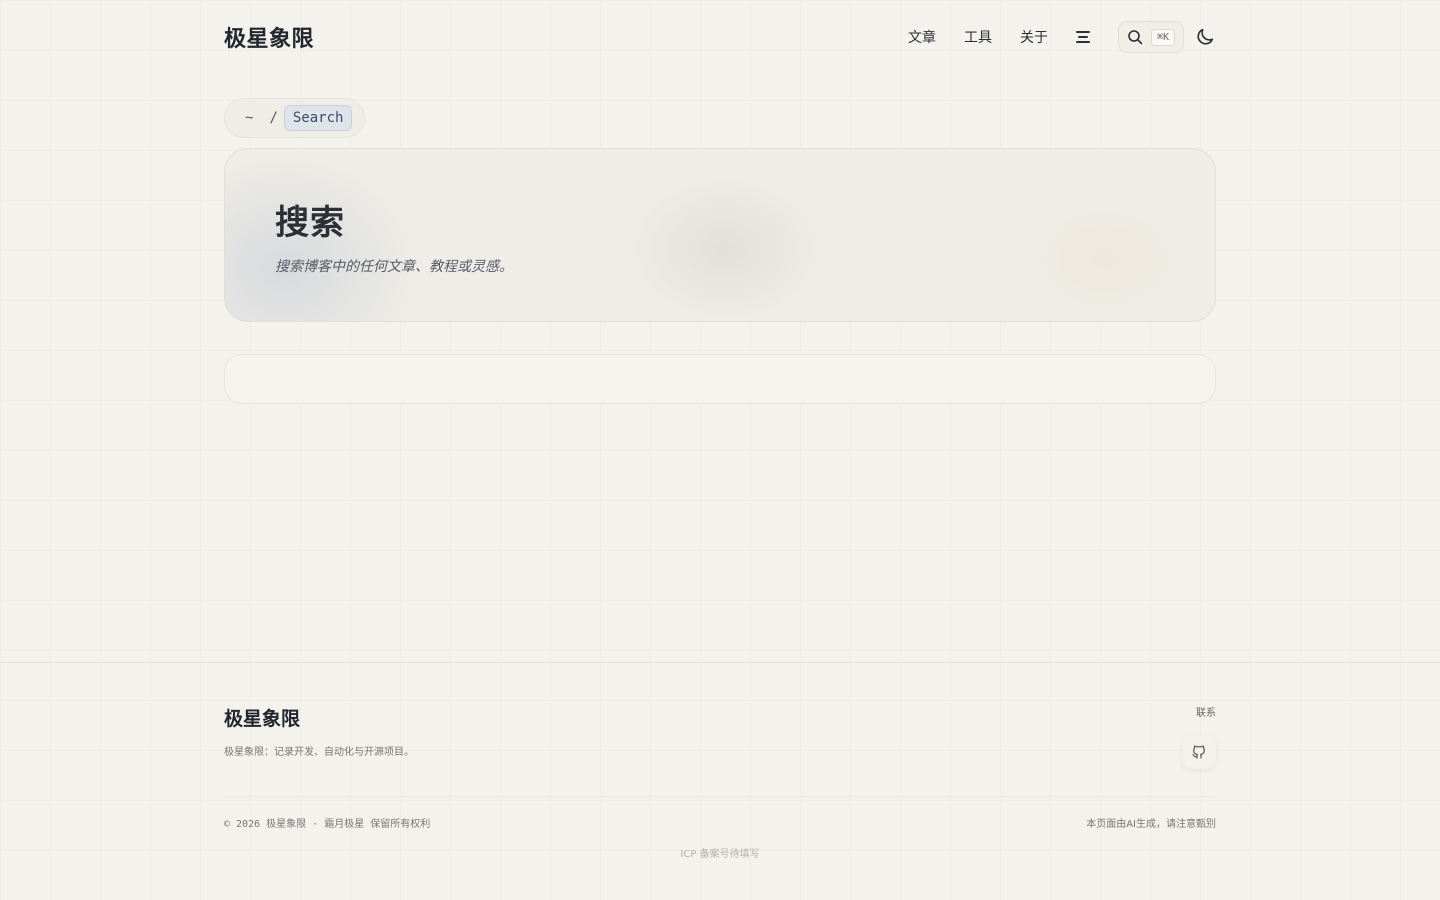  What do you see at coordinates (1162, 37) in the screenshot?
I see `search-shortcut-badge: ⌘K` at bounding box center [1162, 37].